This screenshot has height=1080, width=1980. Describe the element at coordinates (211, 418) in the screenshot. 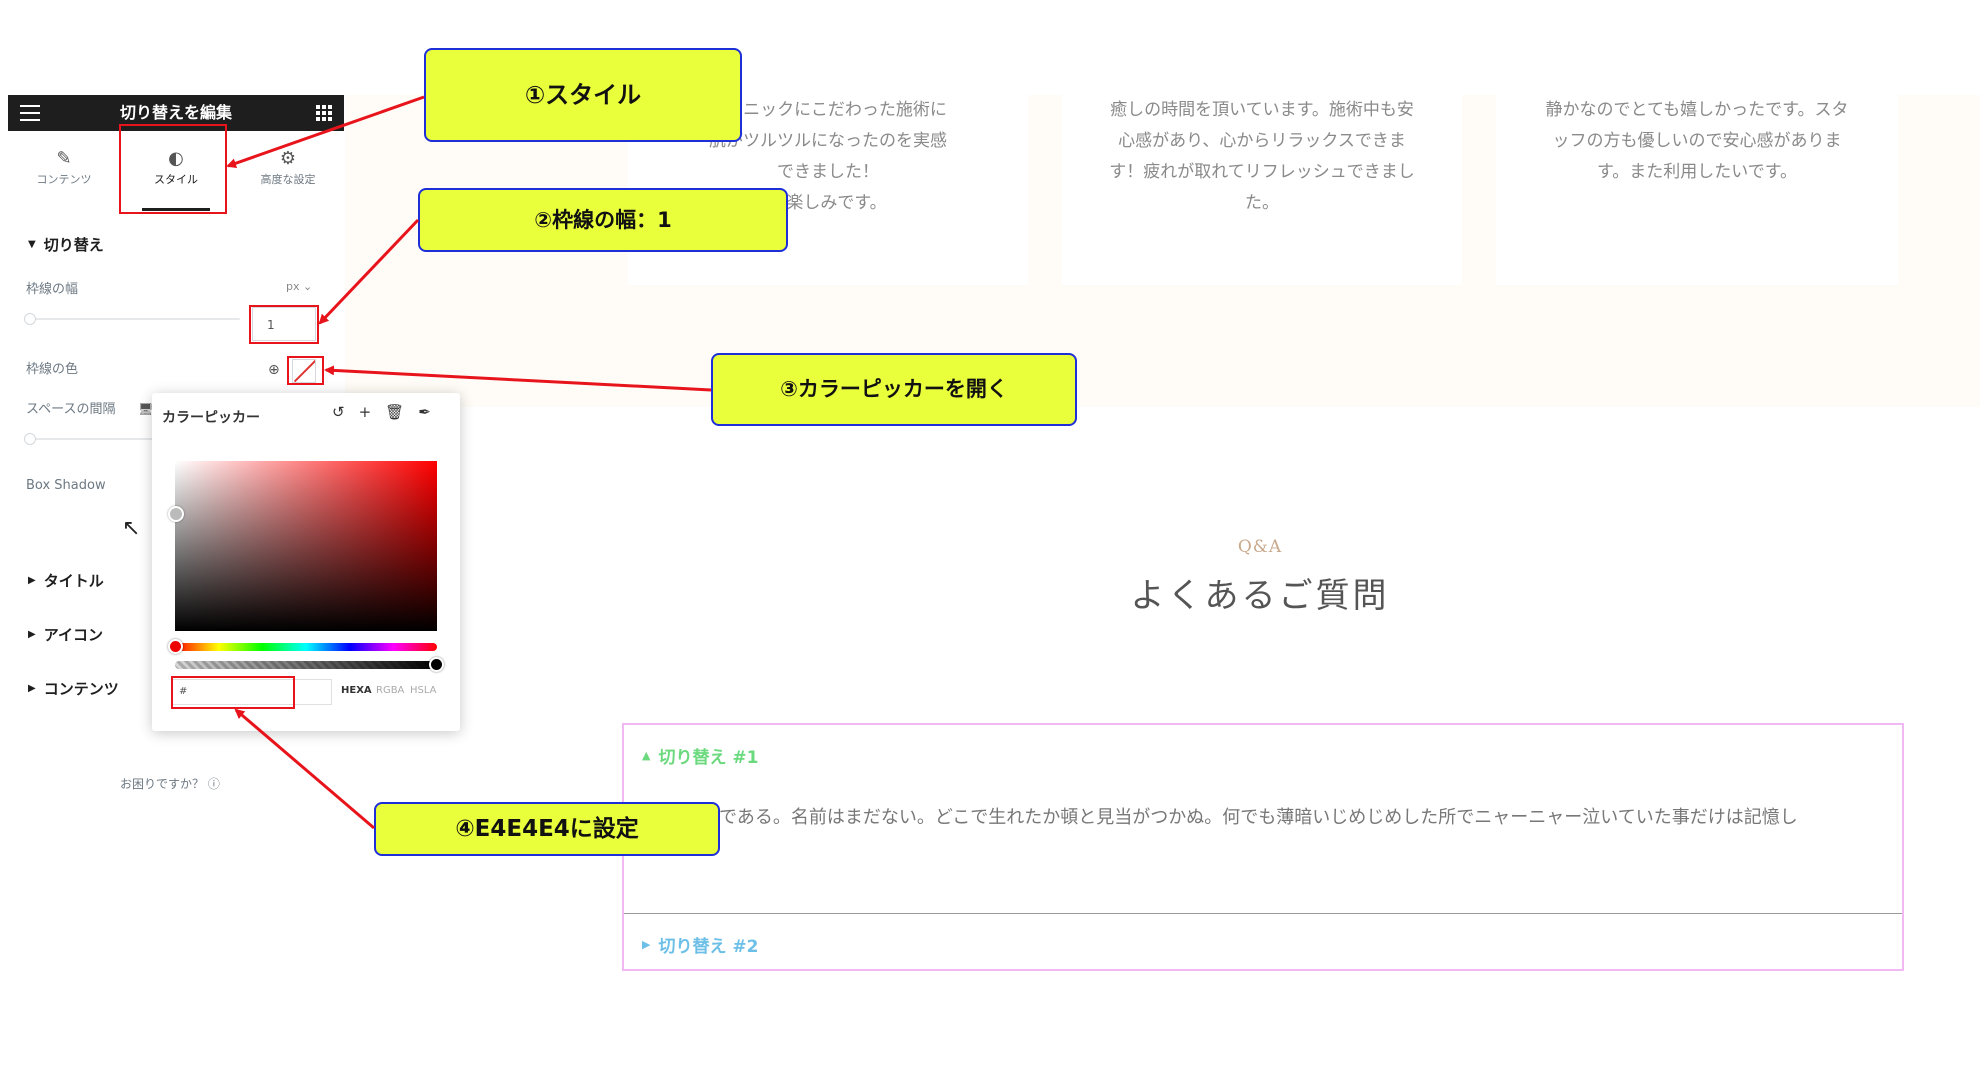

I see `color-picker-title: カラーピッカー` at that location.